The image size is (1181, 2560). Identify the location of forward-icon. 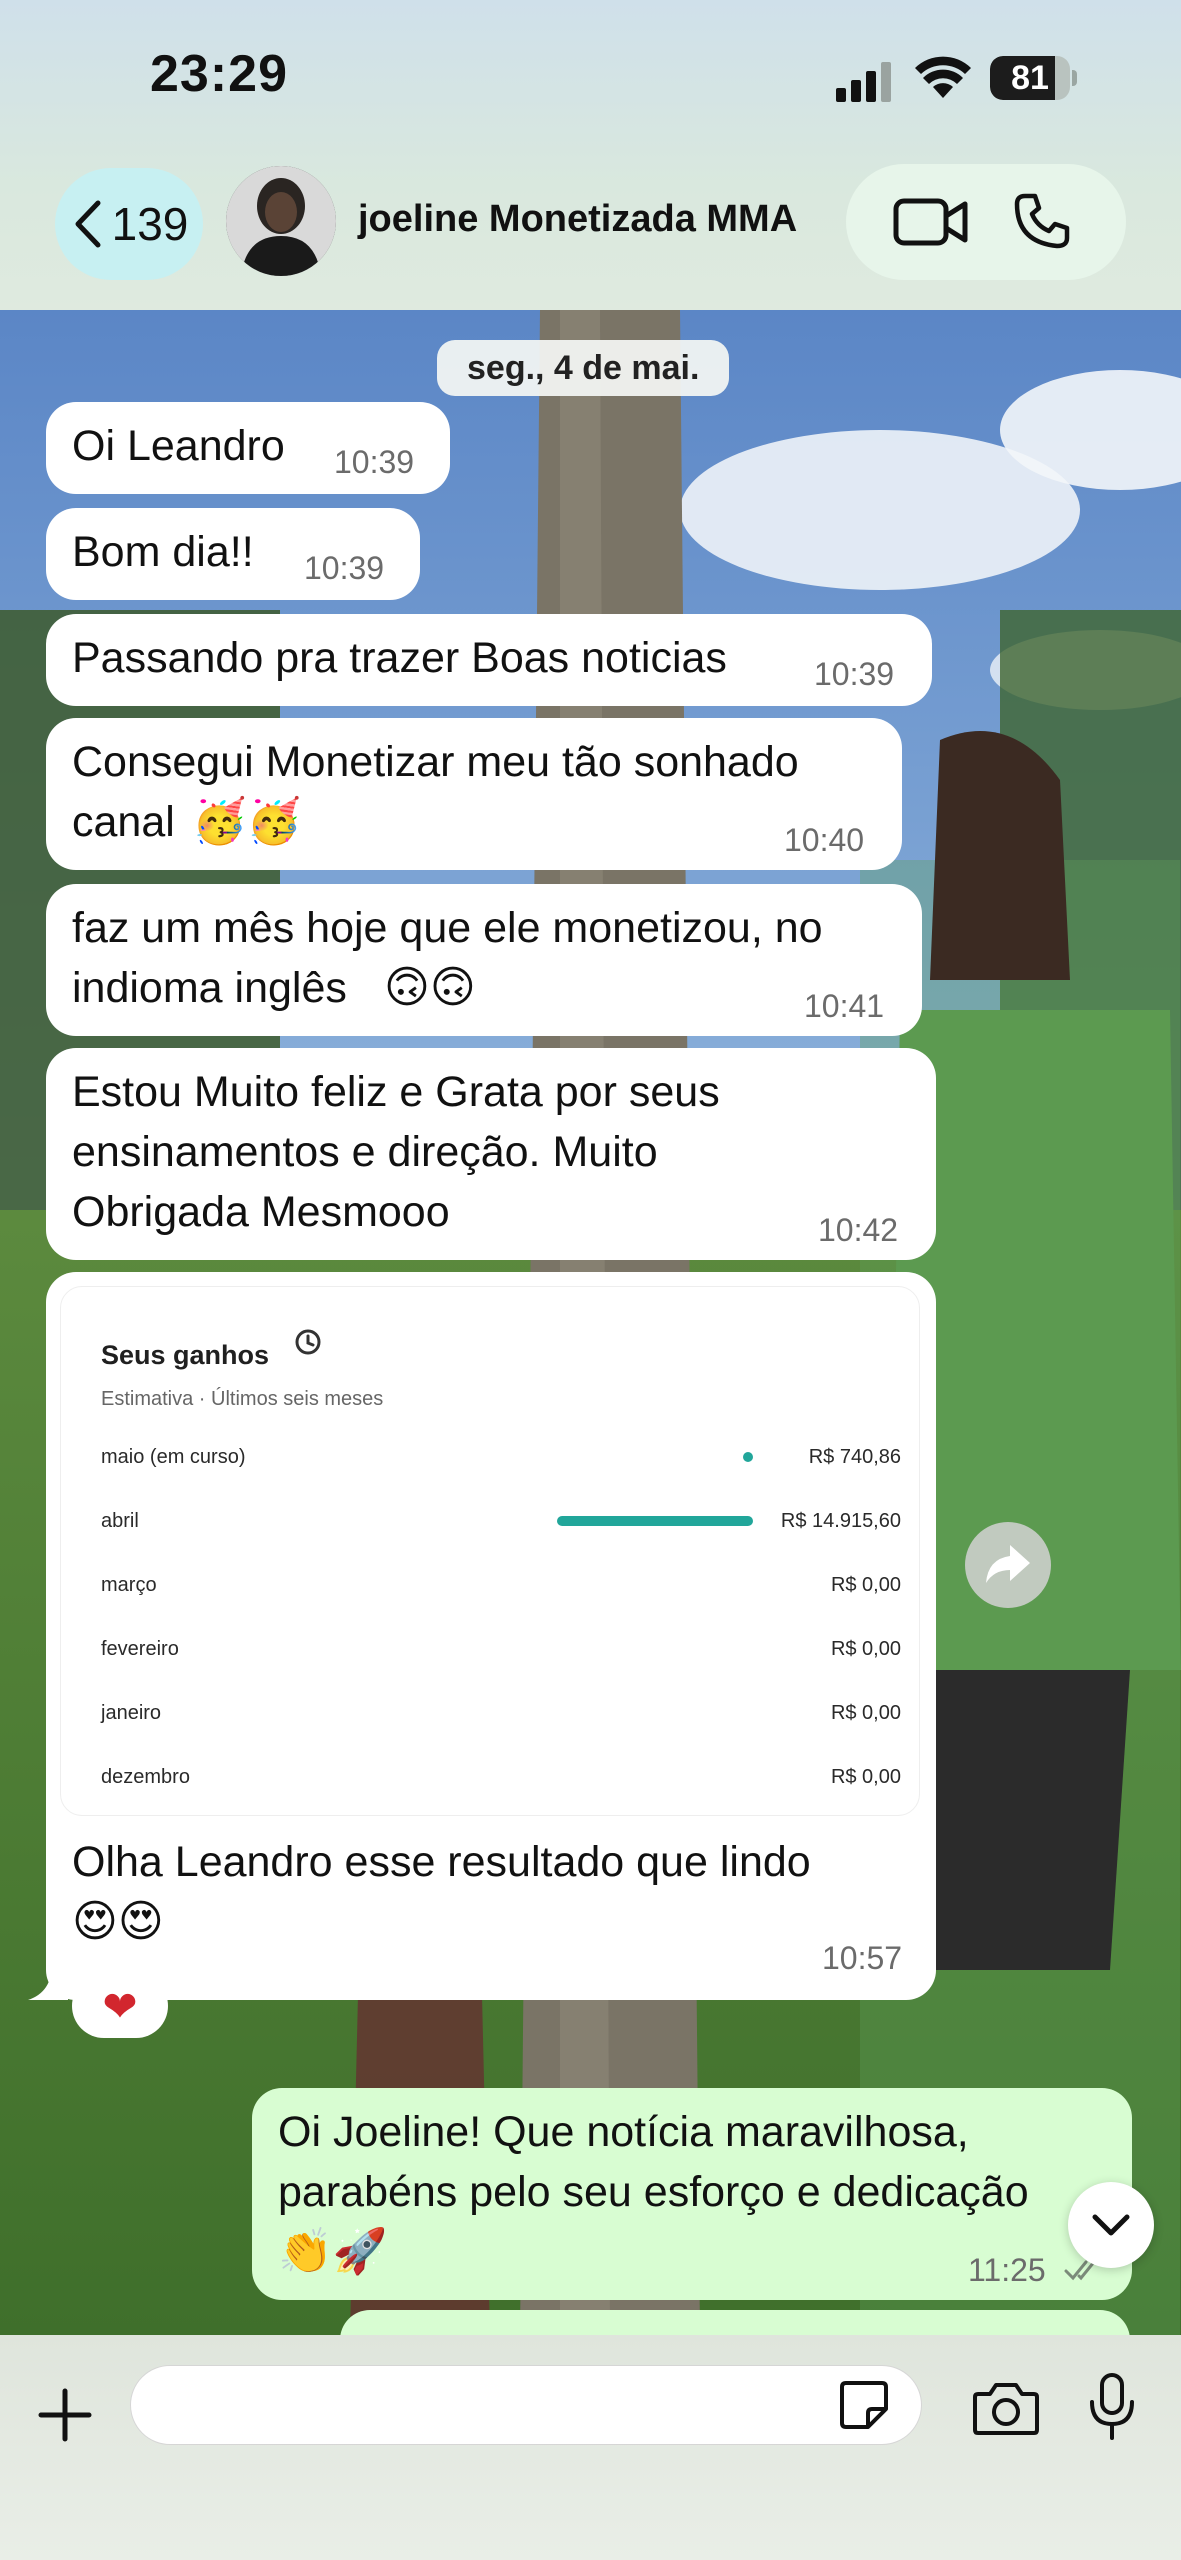
(1008, 1564).